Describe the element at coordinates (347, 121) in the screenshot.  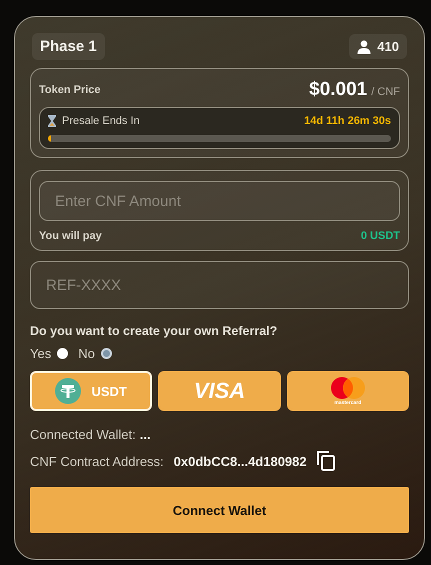
I see `countdown-time: 14d 11h 26m 30s` at that location.